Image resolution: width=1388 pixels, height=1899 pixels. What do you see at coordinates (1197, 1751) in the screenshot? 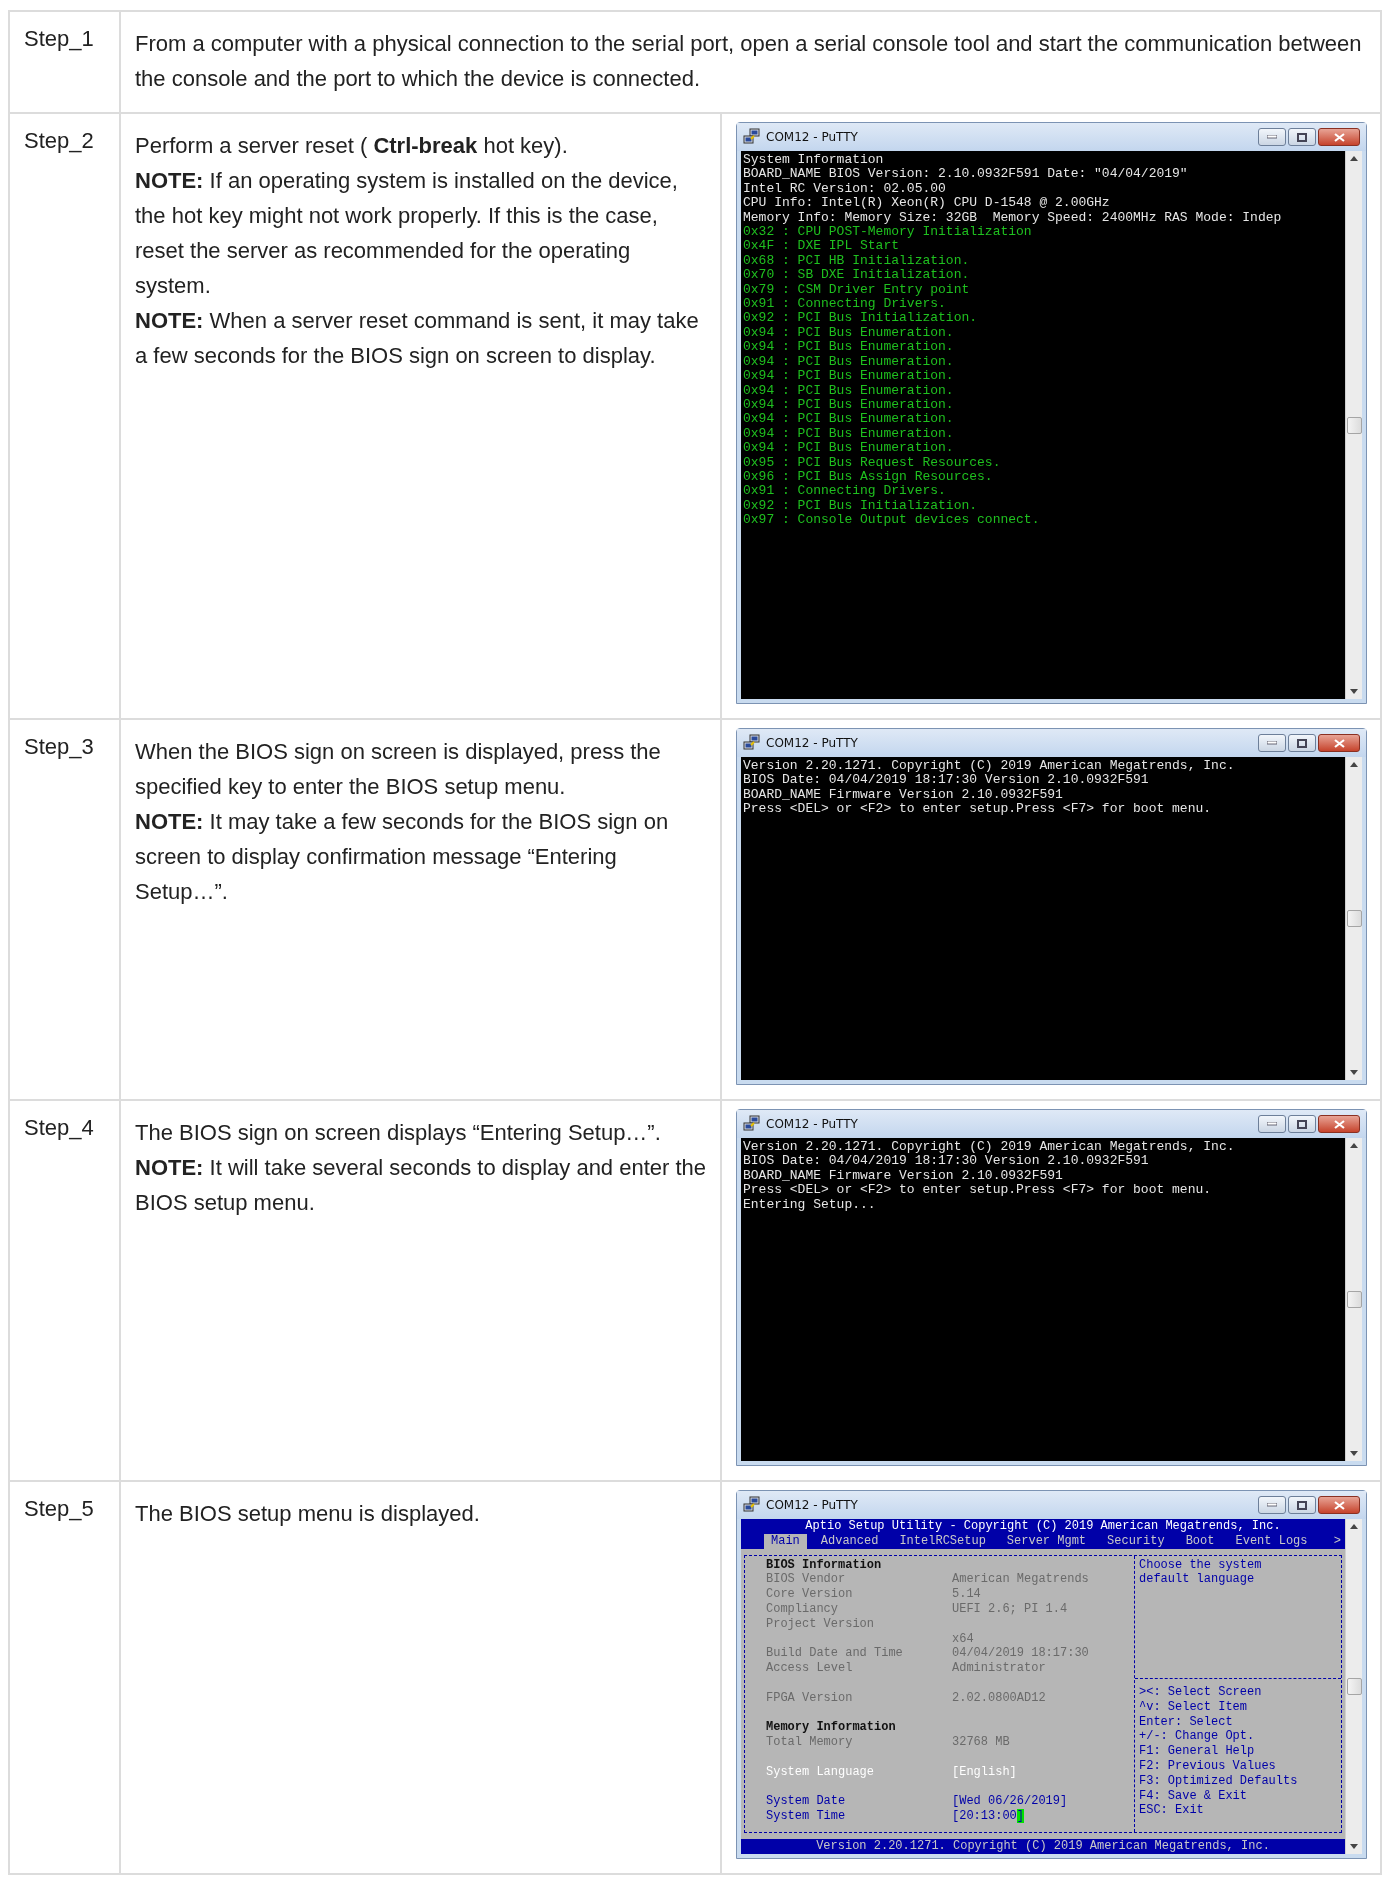
I see `key-hint: F1: General Help` at bounding box center [1197, 1751].